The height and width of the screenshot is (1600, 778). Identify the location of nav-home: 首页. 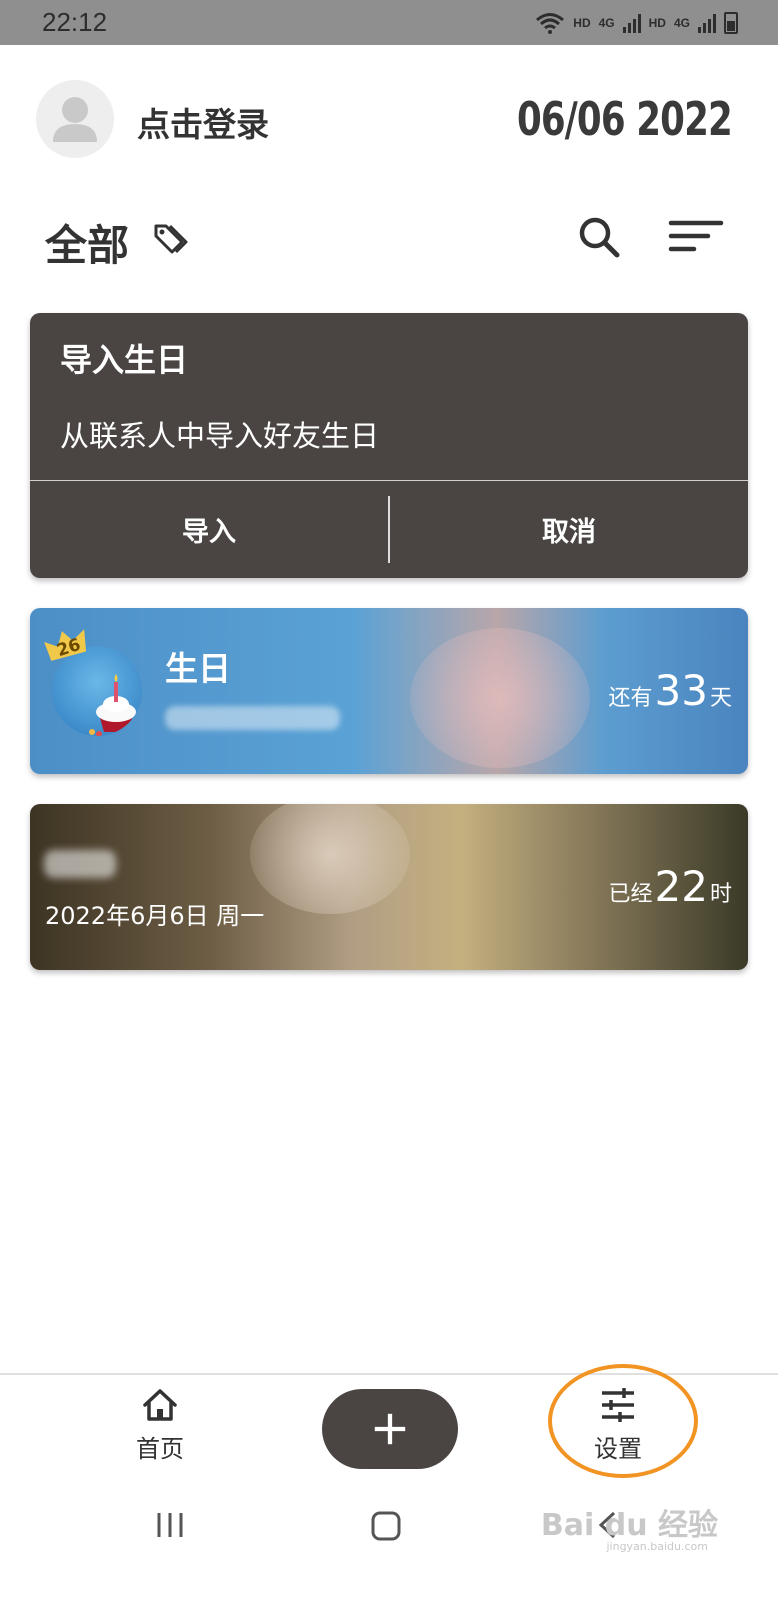
(160, 1427).